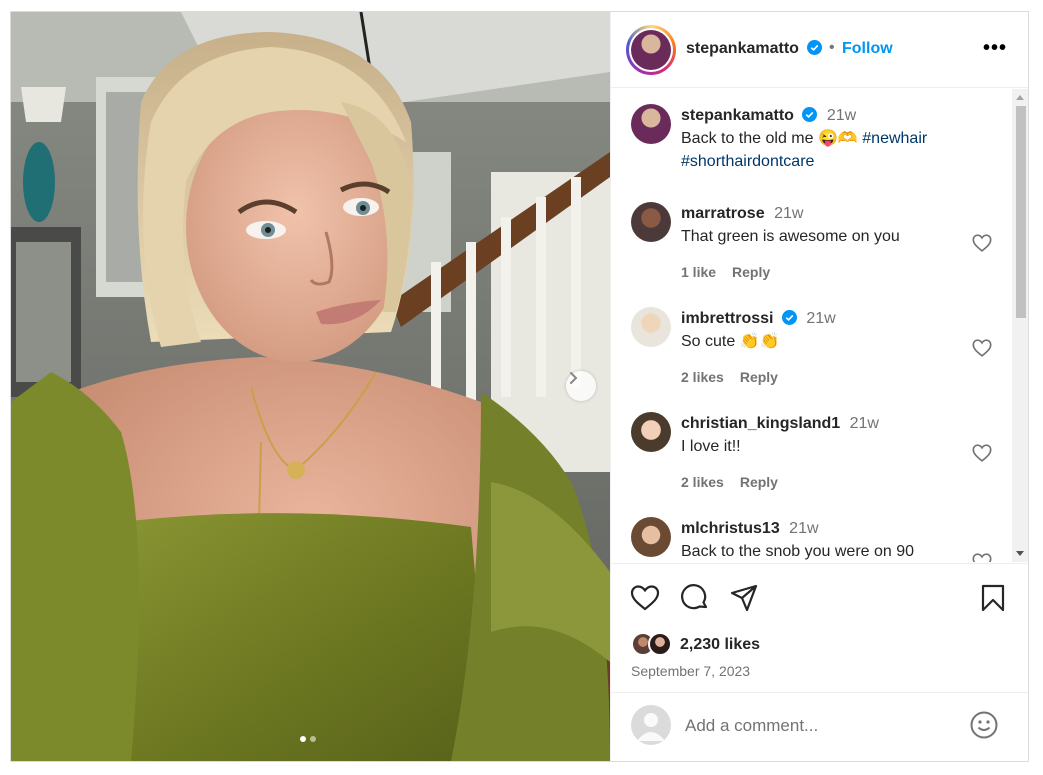  What do you see at coordinates (720, 645) in the screenshot?
I see `likes-count: 2,230 likes` at bounding box center [720, 645].